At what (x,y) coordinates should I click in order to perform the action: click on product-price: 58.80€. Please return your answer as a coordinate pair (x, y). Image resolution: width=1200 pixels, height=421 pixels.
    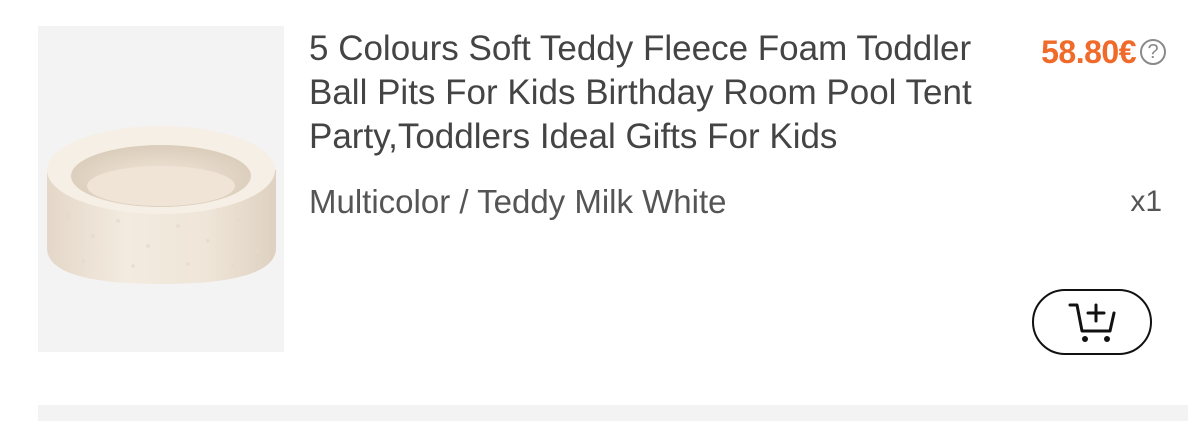
    Looking at the image, I should click on (1088, 52).